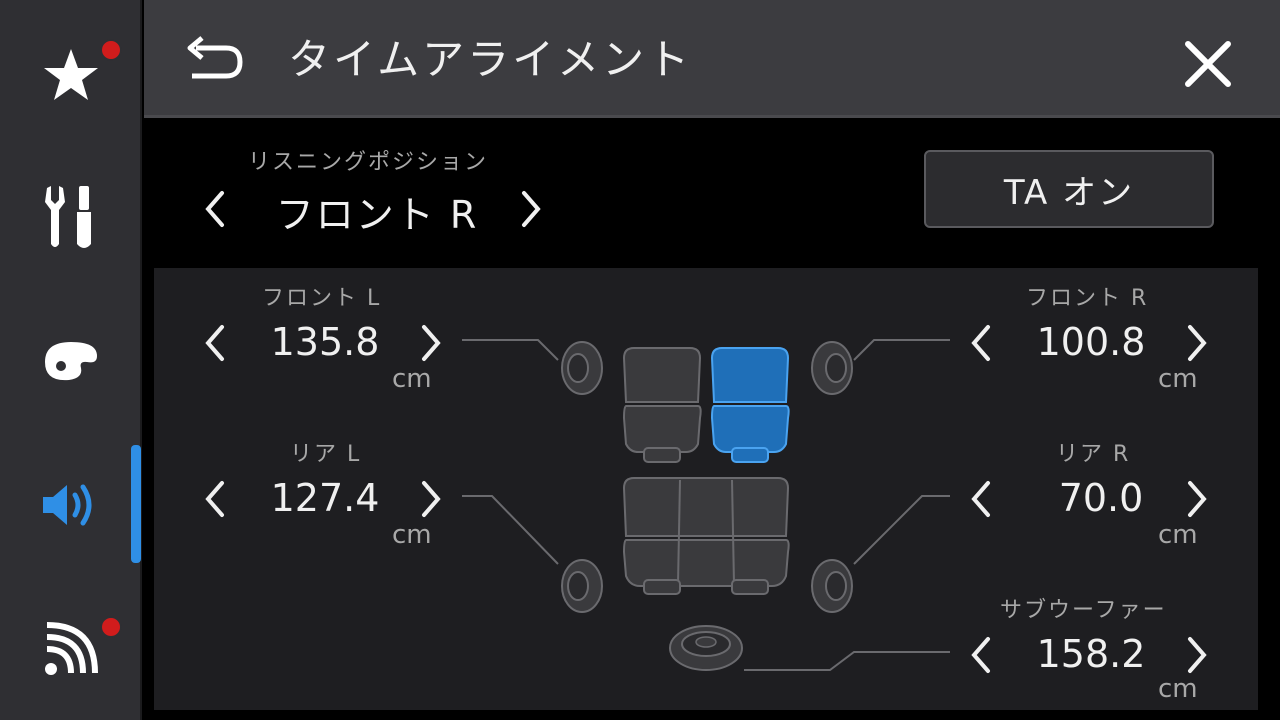  I want to click on sidebar-item-connectivity, so click(71, 649).